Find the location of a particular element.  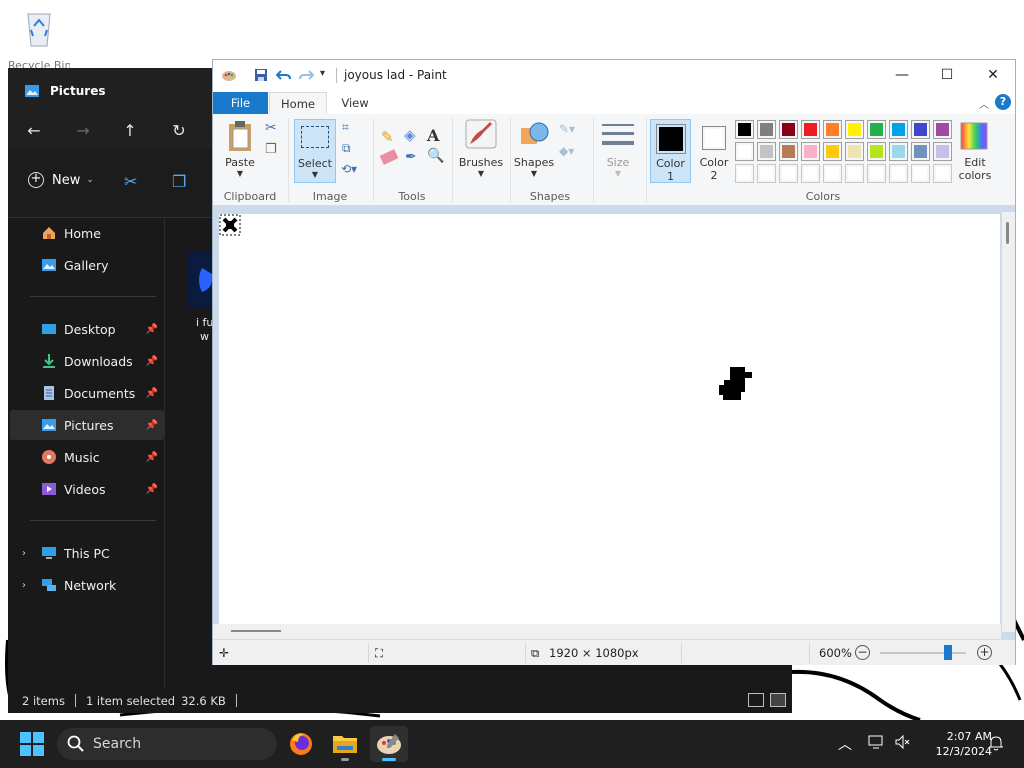

minimize-button: — is located at coordinates (902, 75).